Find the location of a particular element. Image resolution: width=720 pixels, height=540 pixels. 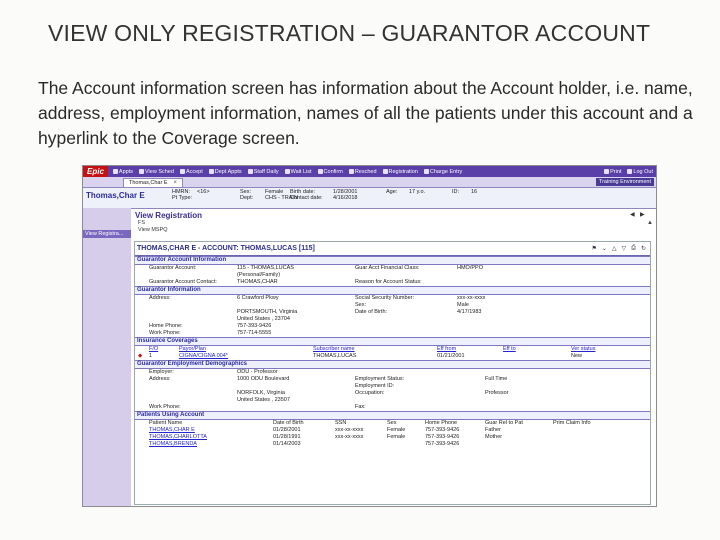

section-patients: Patients Using Account is located at coordinates (392, 415).